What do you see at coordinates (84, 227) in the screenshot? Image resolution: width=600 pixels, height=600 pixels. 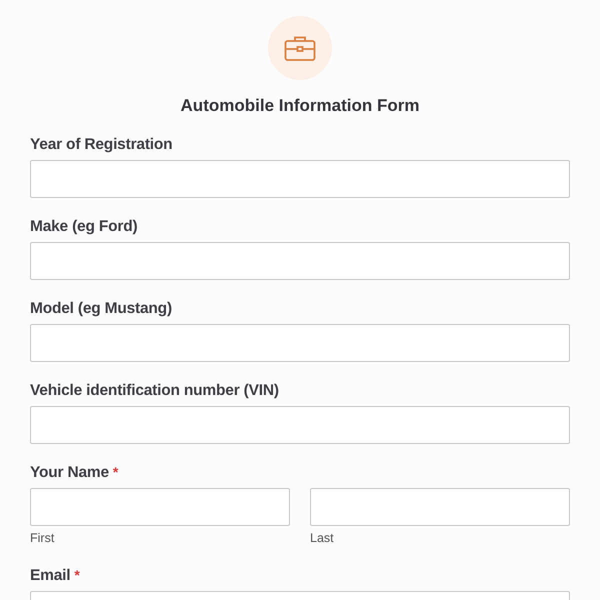 I see `field-label: Make (eg Ford)` at bounding box center [84, 227].